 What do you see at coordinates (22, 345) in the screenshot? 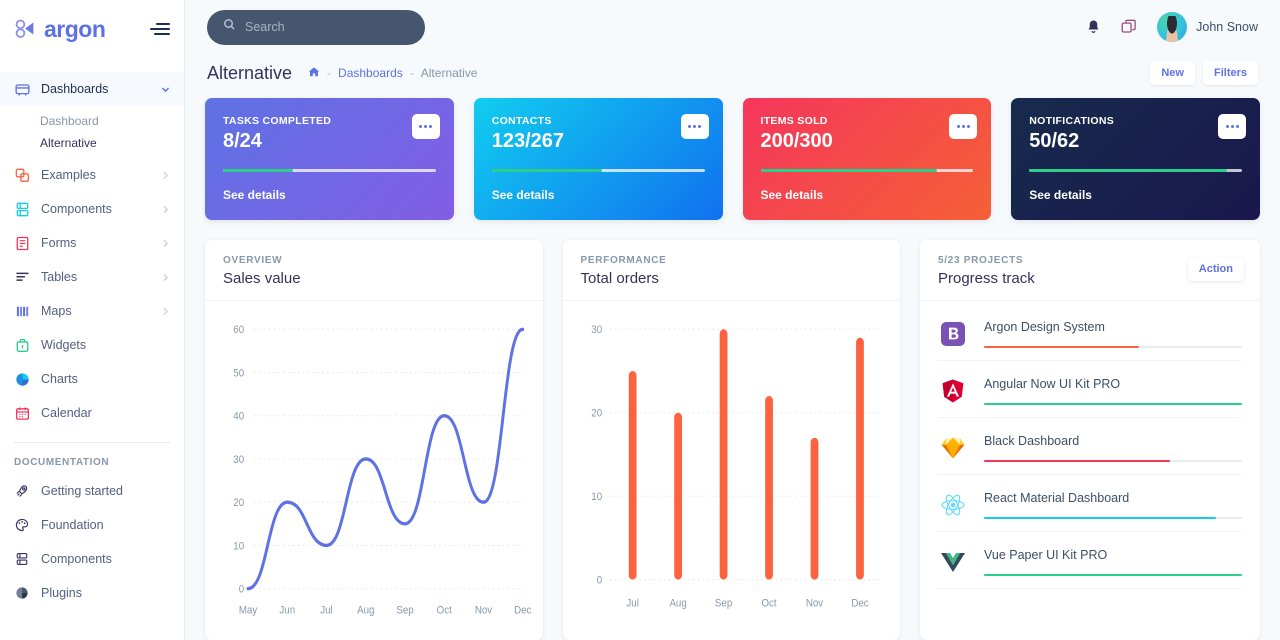
I see `widgets-icon` at bounding box center [22, 345].